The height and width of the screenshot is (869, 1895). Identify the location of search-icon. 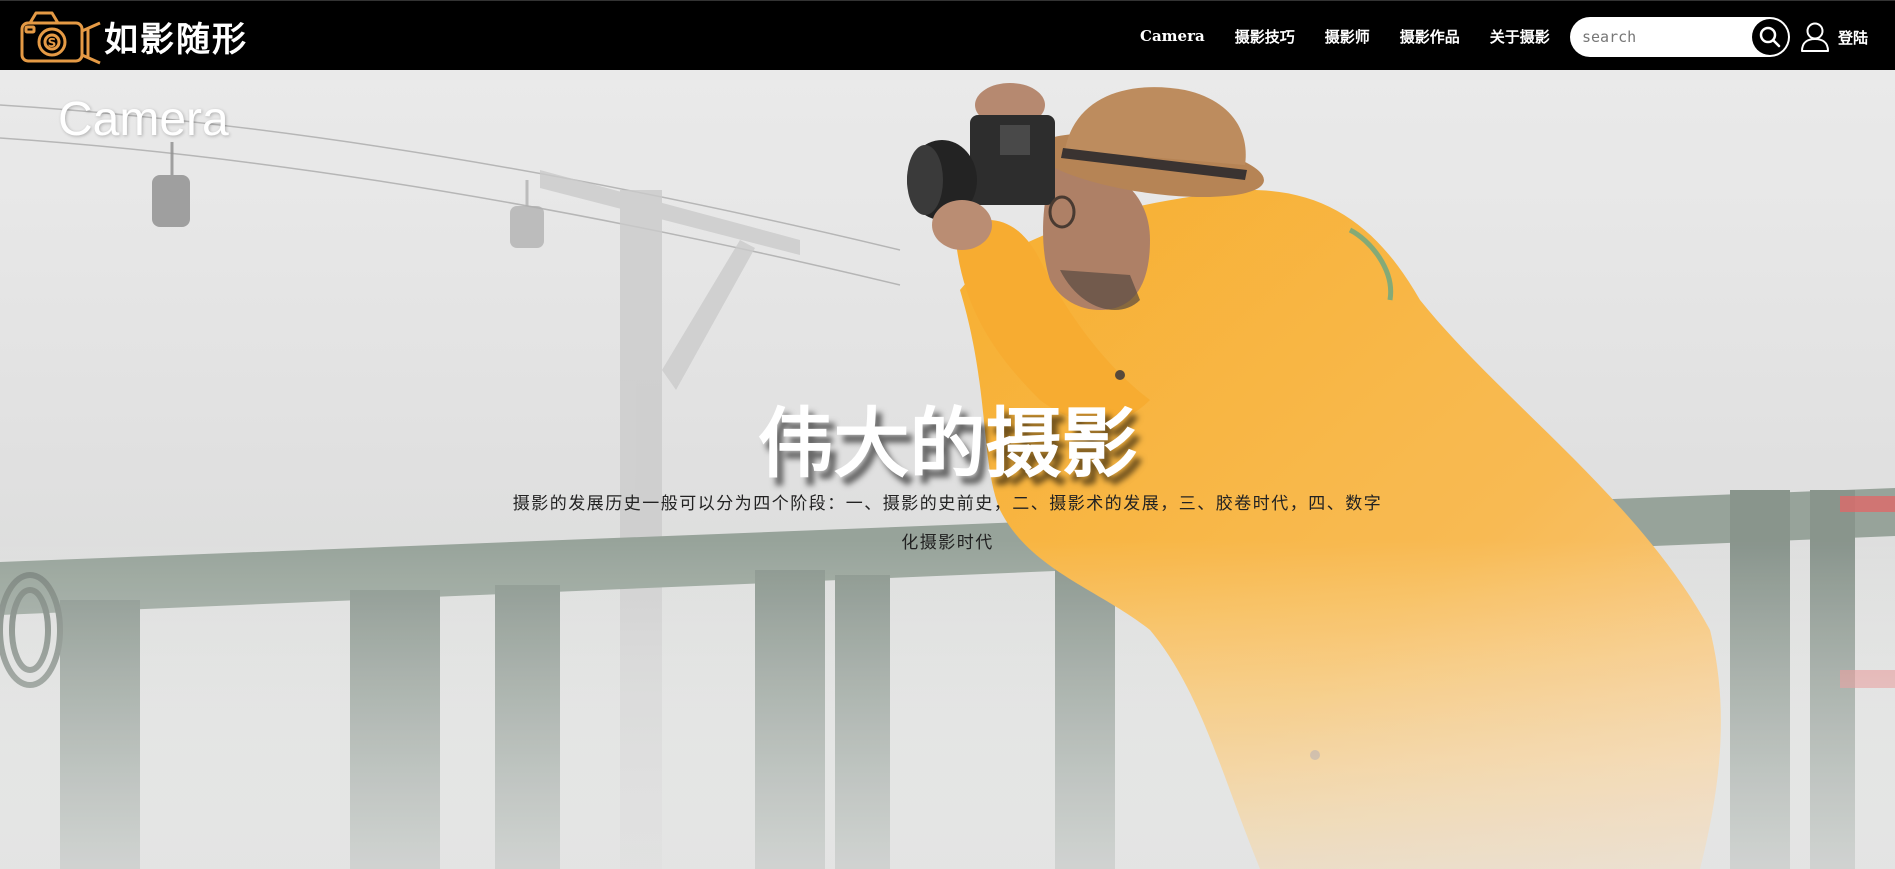
(1770, 37).